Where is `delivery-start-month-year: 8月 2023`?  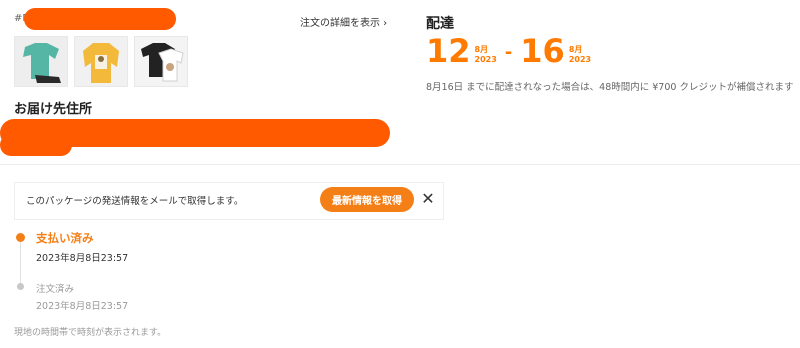 delivery-start-month-year: 8月 2023 is located at coordinates (486, 55).